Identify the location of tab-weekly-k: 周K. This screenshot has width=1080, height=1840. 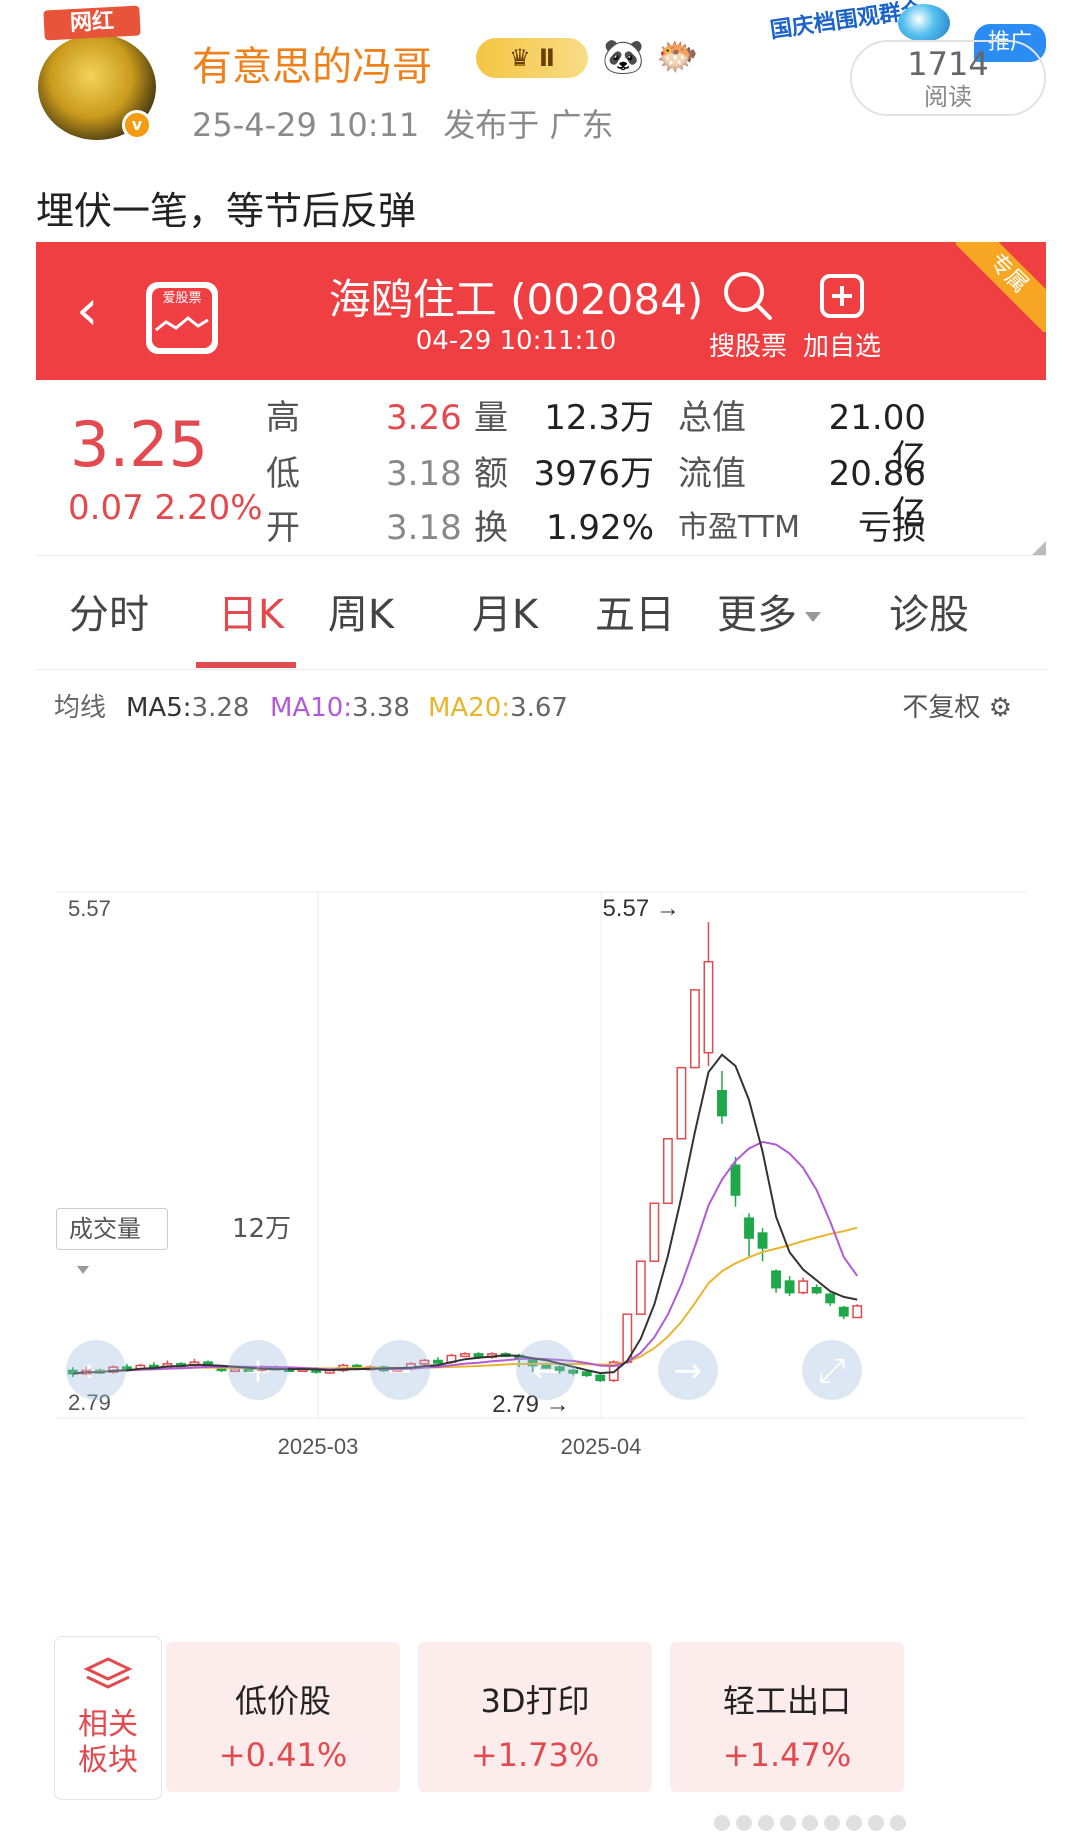
(361, 612).